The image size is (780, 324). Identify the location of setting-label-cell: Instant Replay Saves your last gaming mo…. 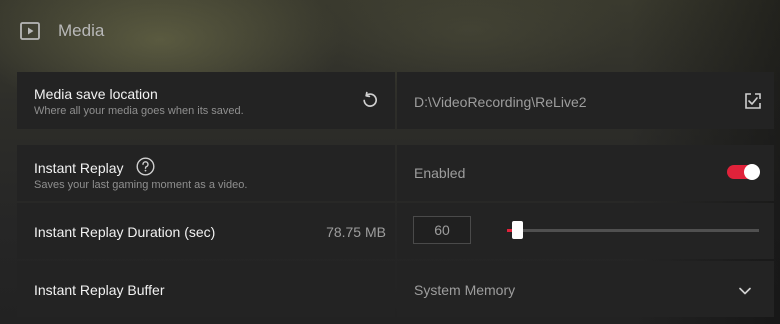
(206, 173).